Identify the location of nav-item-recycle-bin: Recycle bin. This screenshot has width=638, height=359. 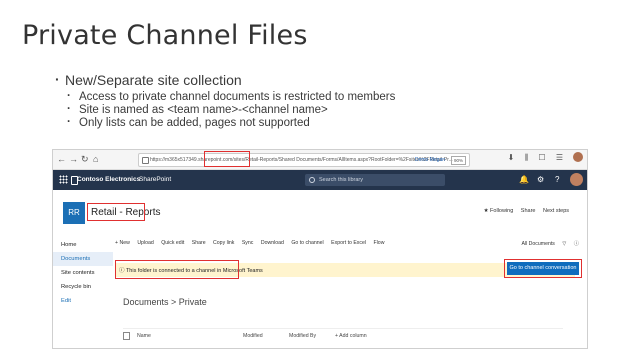
(83, 287).